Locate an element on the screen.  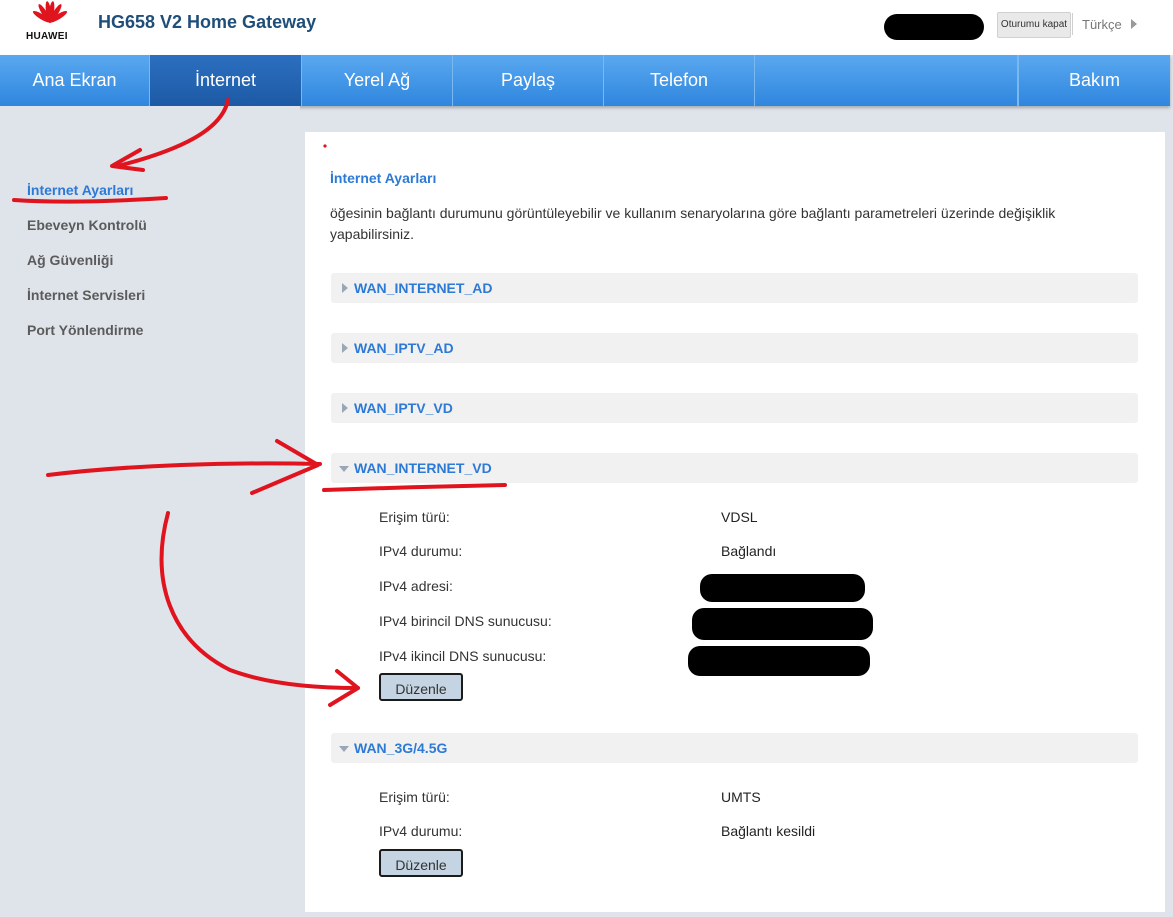
field-label: IPv4 birincil DNS sunucusu: is located at coordinates (465, 621).